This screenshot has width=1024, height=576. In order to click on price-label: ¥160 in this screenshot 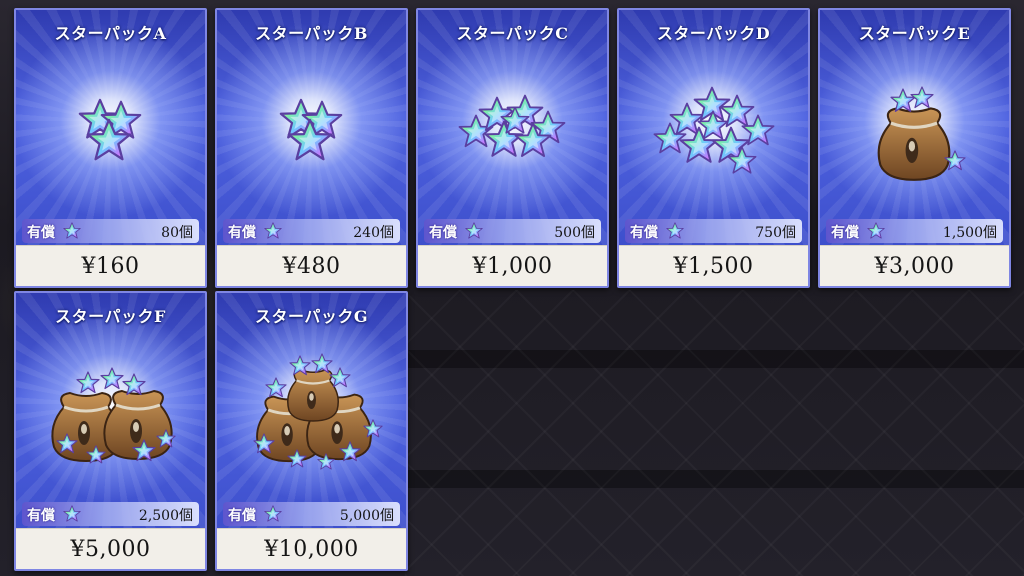, I will do `click(110, 266)`.